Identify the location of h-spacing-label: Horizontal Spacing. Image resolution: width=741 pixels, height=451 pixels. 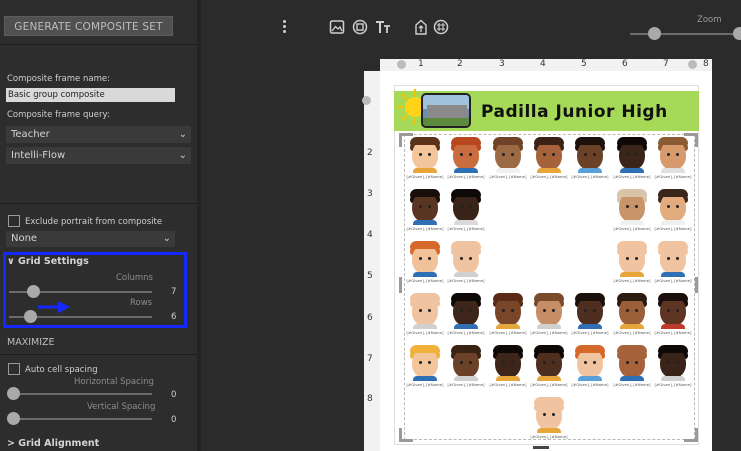
(114, 382).